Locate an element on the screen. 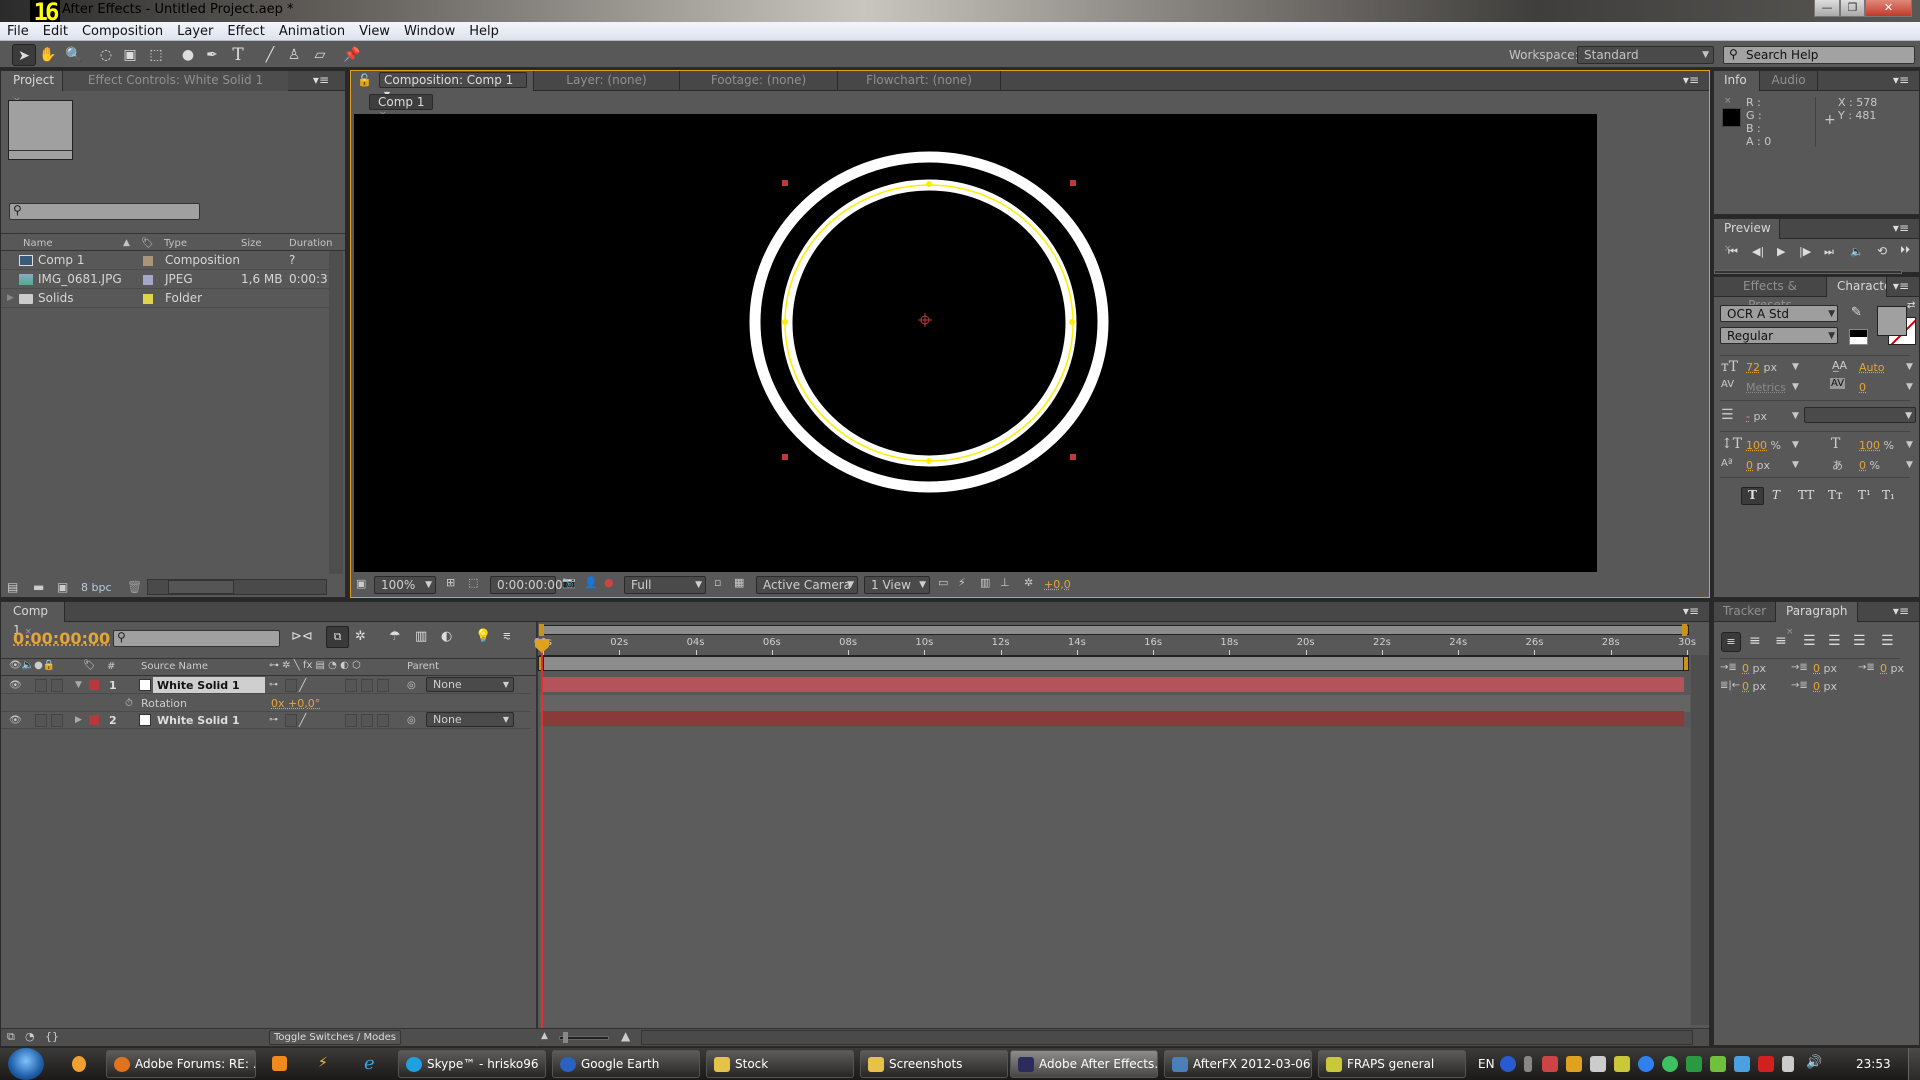 Image resolution: width=1920 pixels, height=1080 pixels. column-parent: Parent is located at coordinates (423, 666).